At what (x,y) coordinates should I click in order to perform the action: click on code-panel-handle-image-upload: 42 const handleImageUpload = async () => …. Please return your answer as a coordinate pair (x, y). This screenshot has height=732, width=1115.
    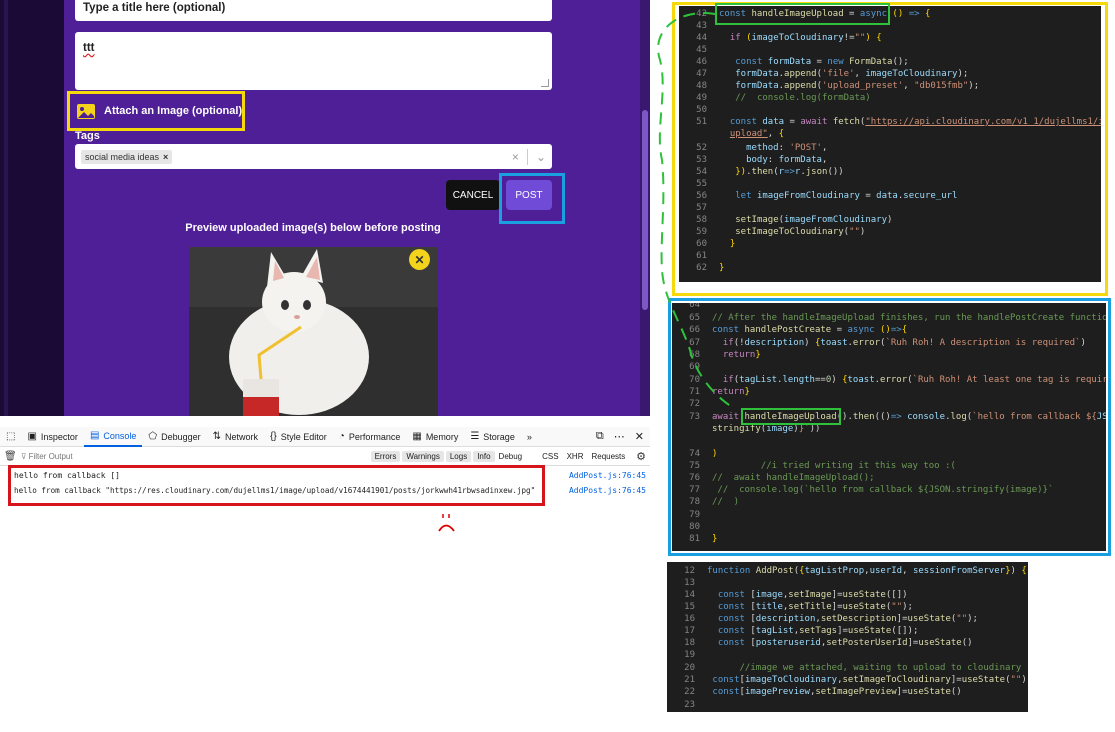
    Looking at the image, I should click on (890, 144).